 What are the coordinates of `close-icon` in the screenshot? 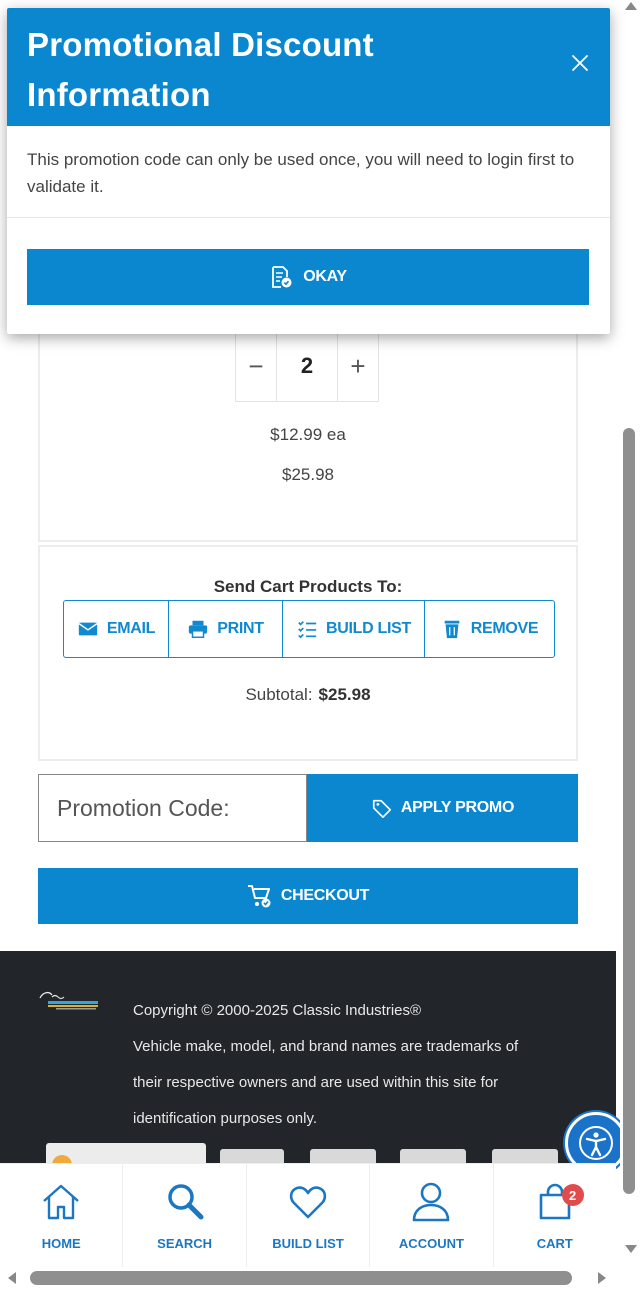 It's located at (580, 63).